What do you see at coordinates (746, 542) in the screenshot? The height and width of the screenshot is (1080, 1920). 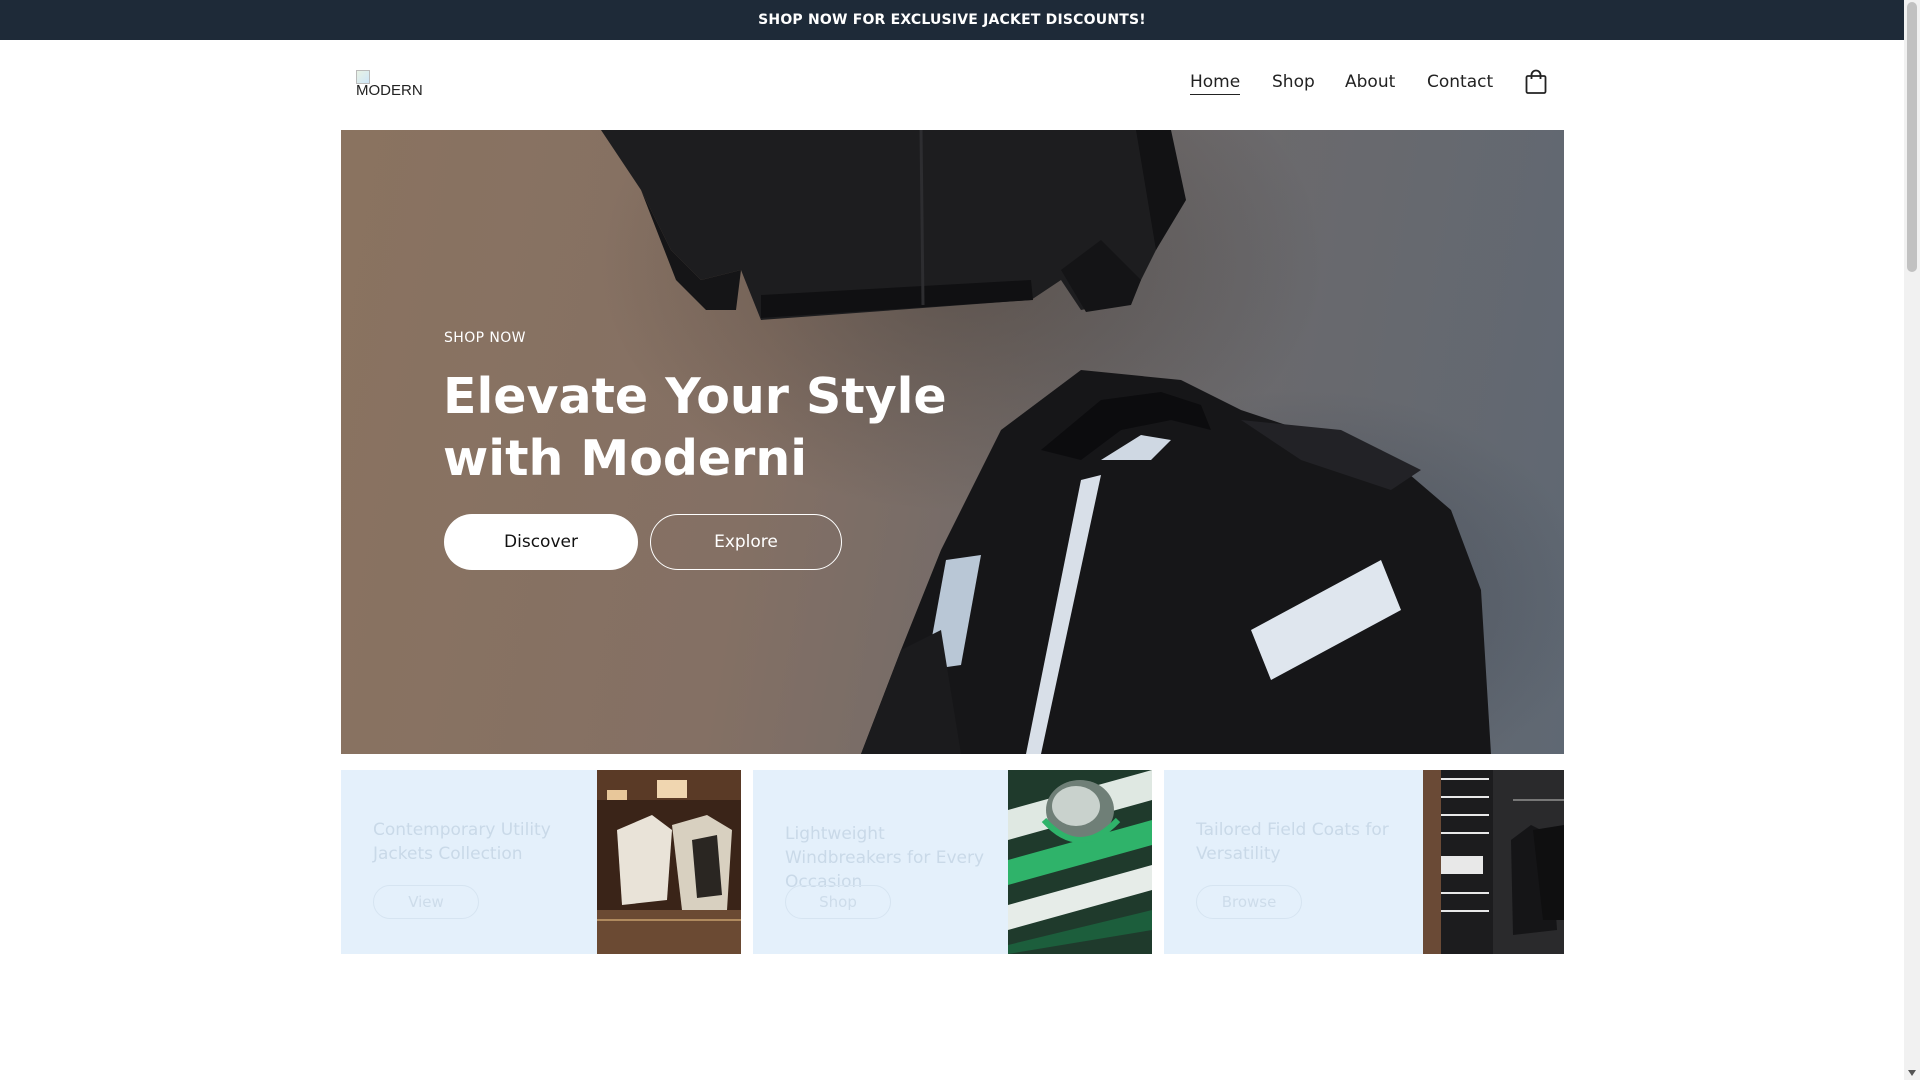 I see `explore-button: Explore` at bounding box center [746, 542].